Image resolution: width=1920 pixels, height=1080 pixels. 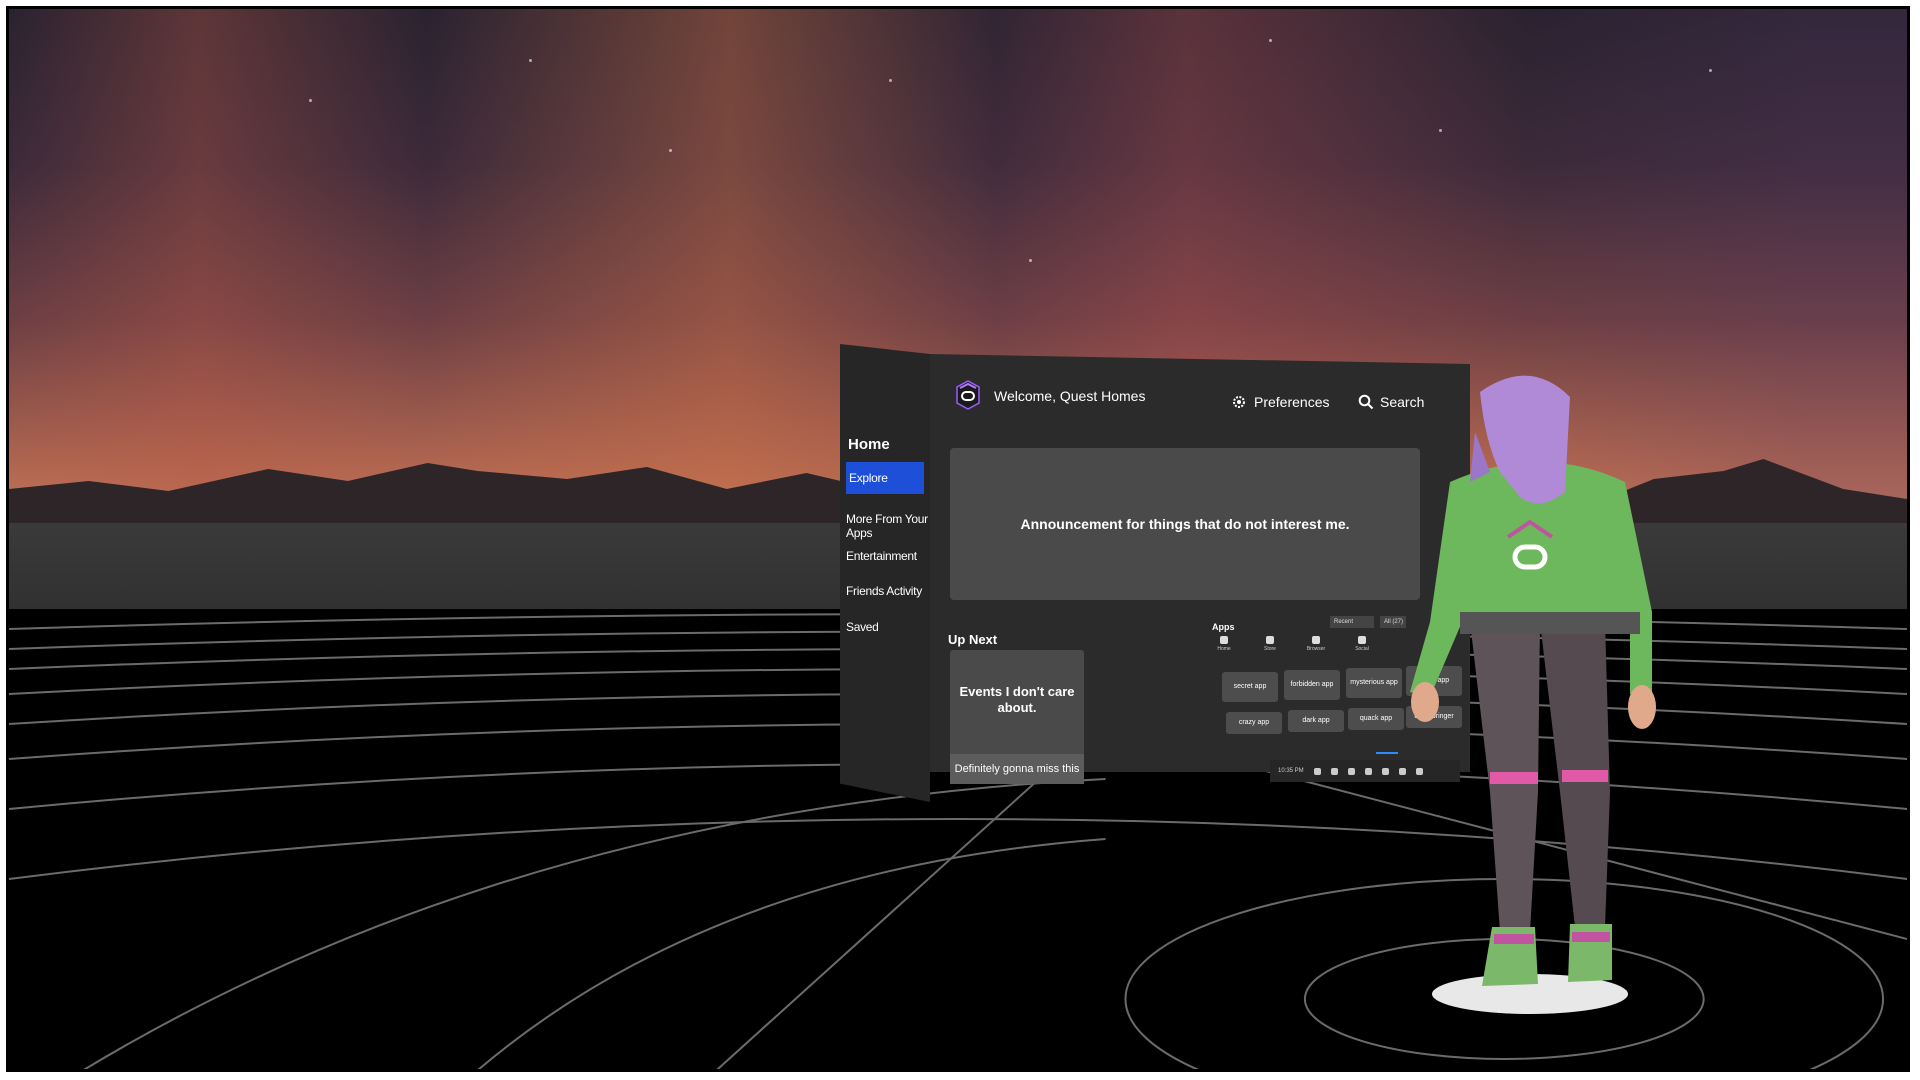 What do you see at coordinates (1292, 402) in the screenshot?
I see `preferences-label: Preferences` at bounding box center [1292, 402].